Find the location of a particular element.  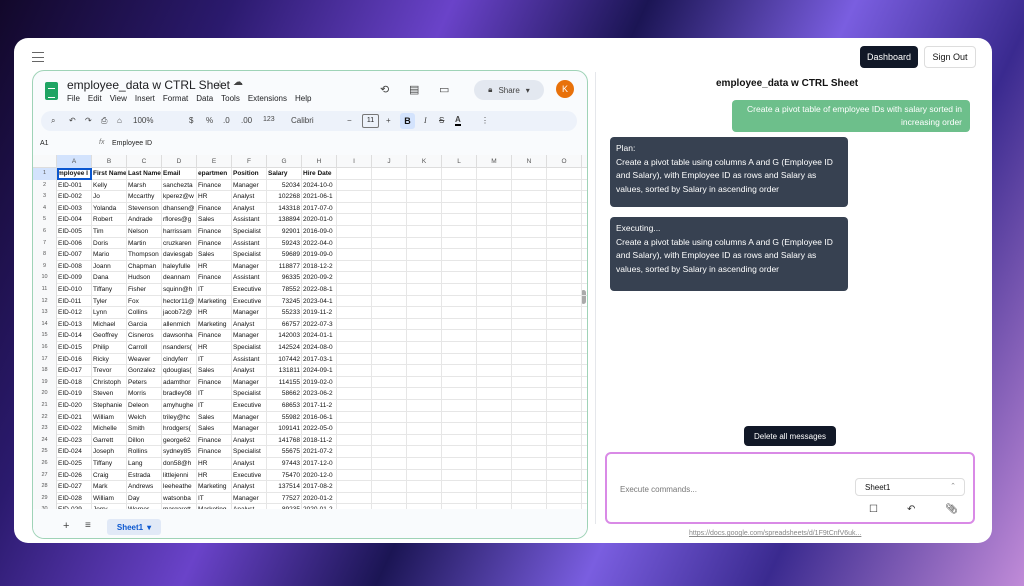

cell: Finance is located at coordinates (214, 440).